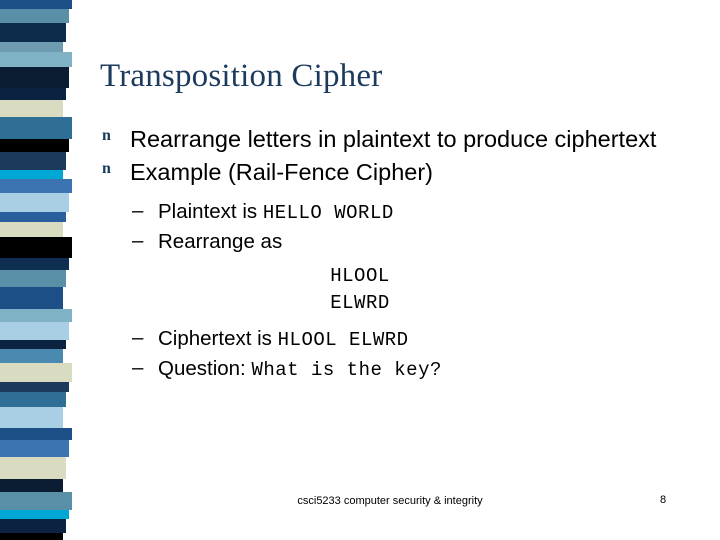 The height and width of the screenshot is (540, 720). I want to click on sub-bullet-question-label: Question:, so click(205, 368).